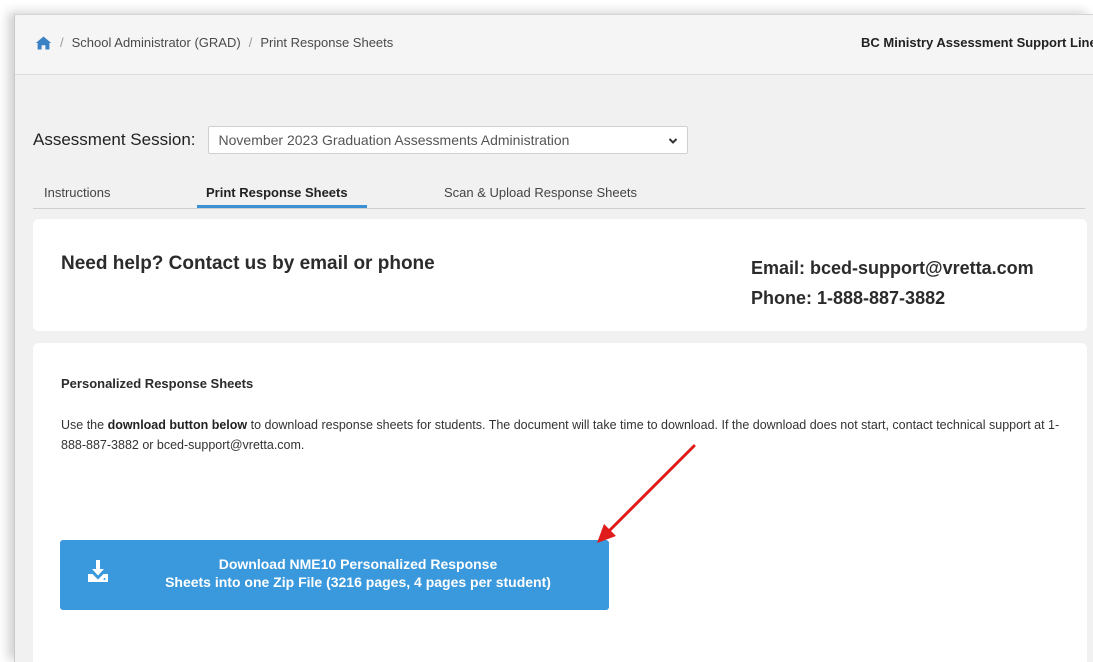 This screenshot has height=662, width=1093. I want to click on help-title: Need help? Contact us by email or phone, so click(248, 263).